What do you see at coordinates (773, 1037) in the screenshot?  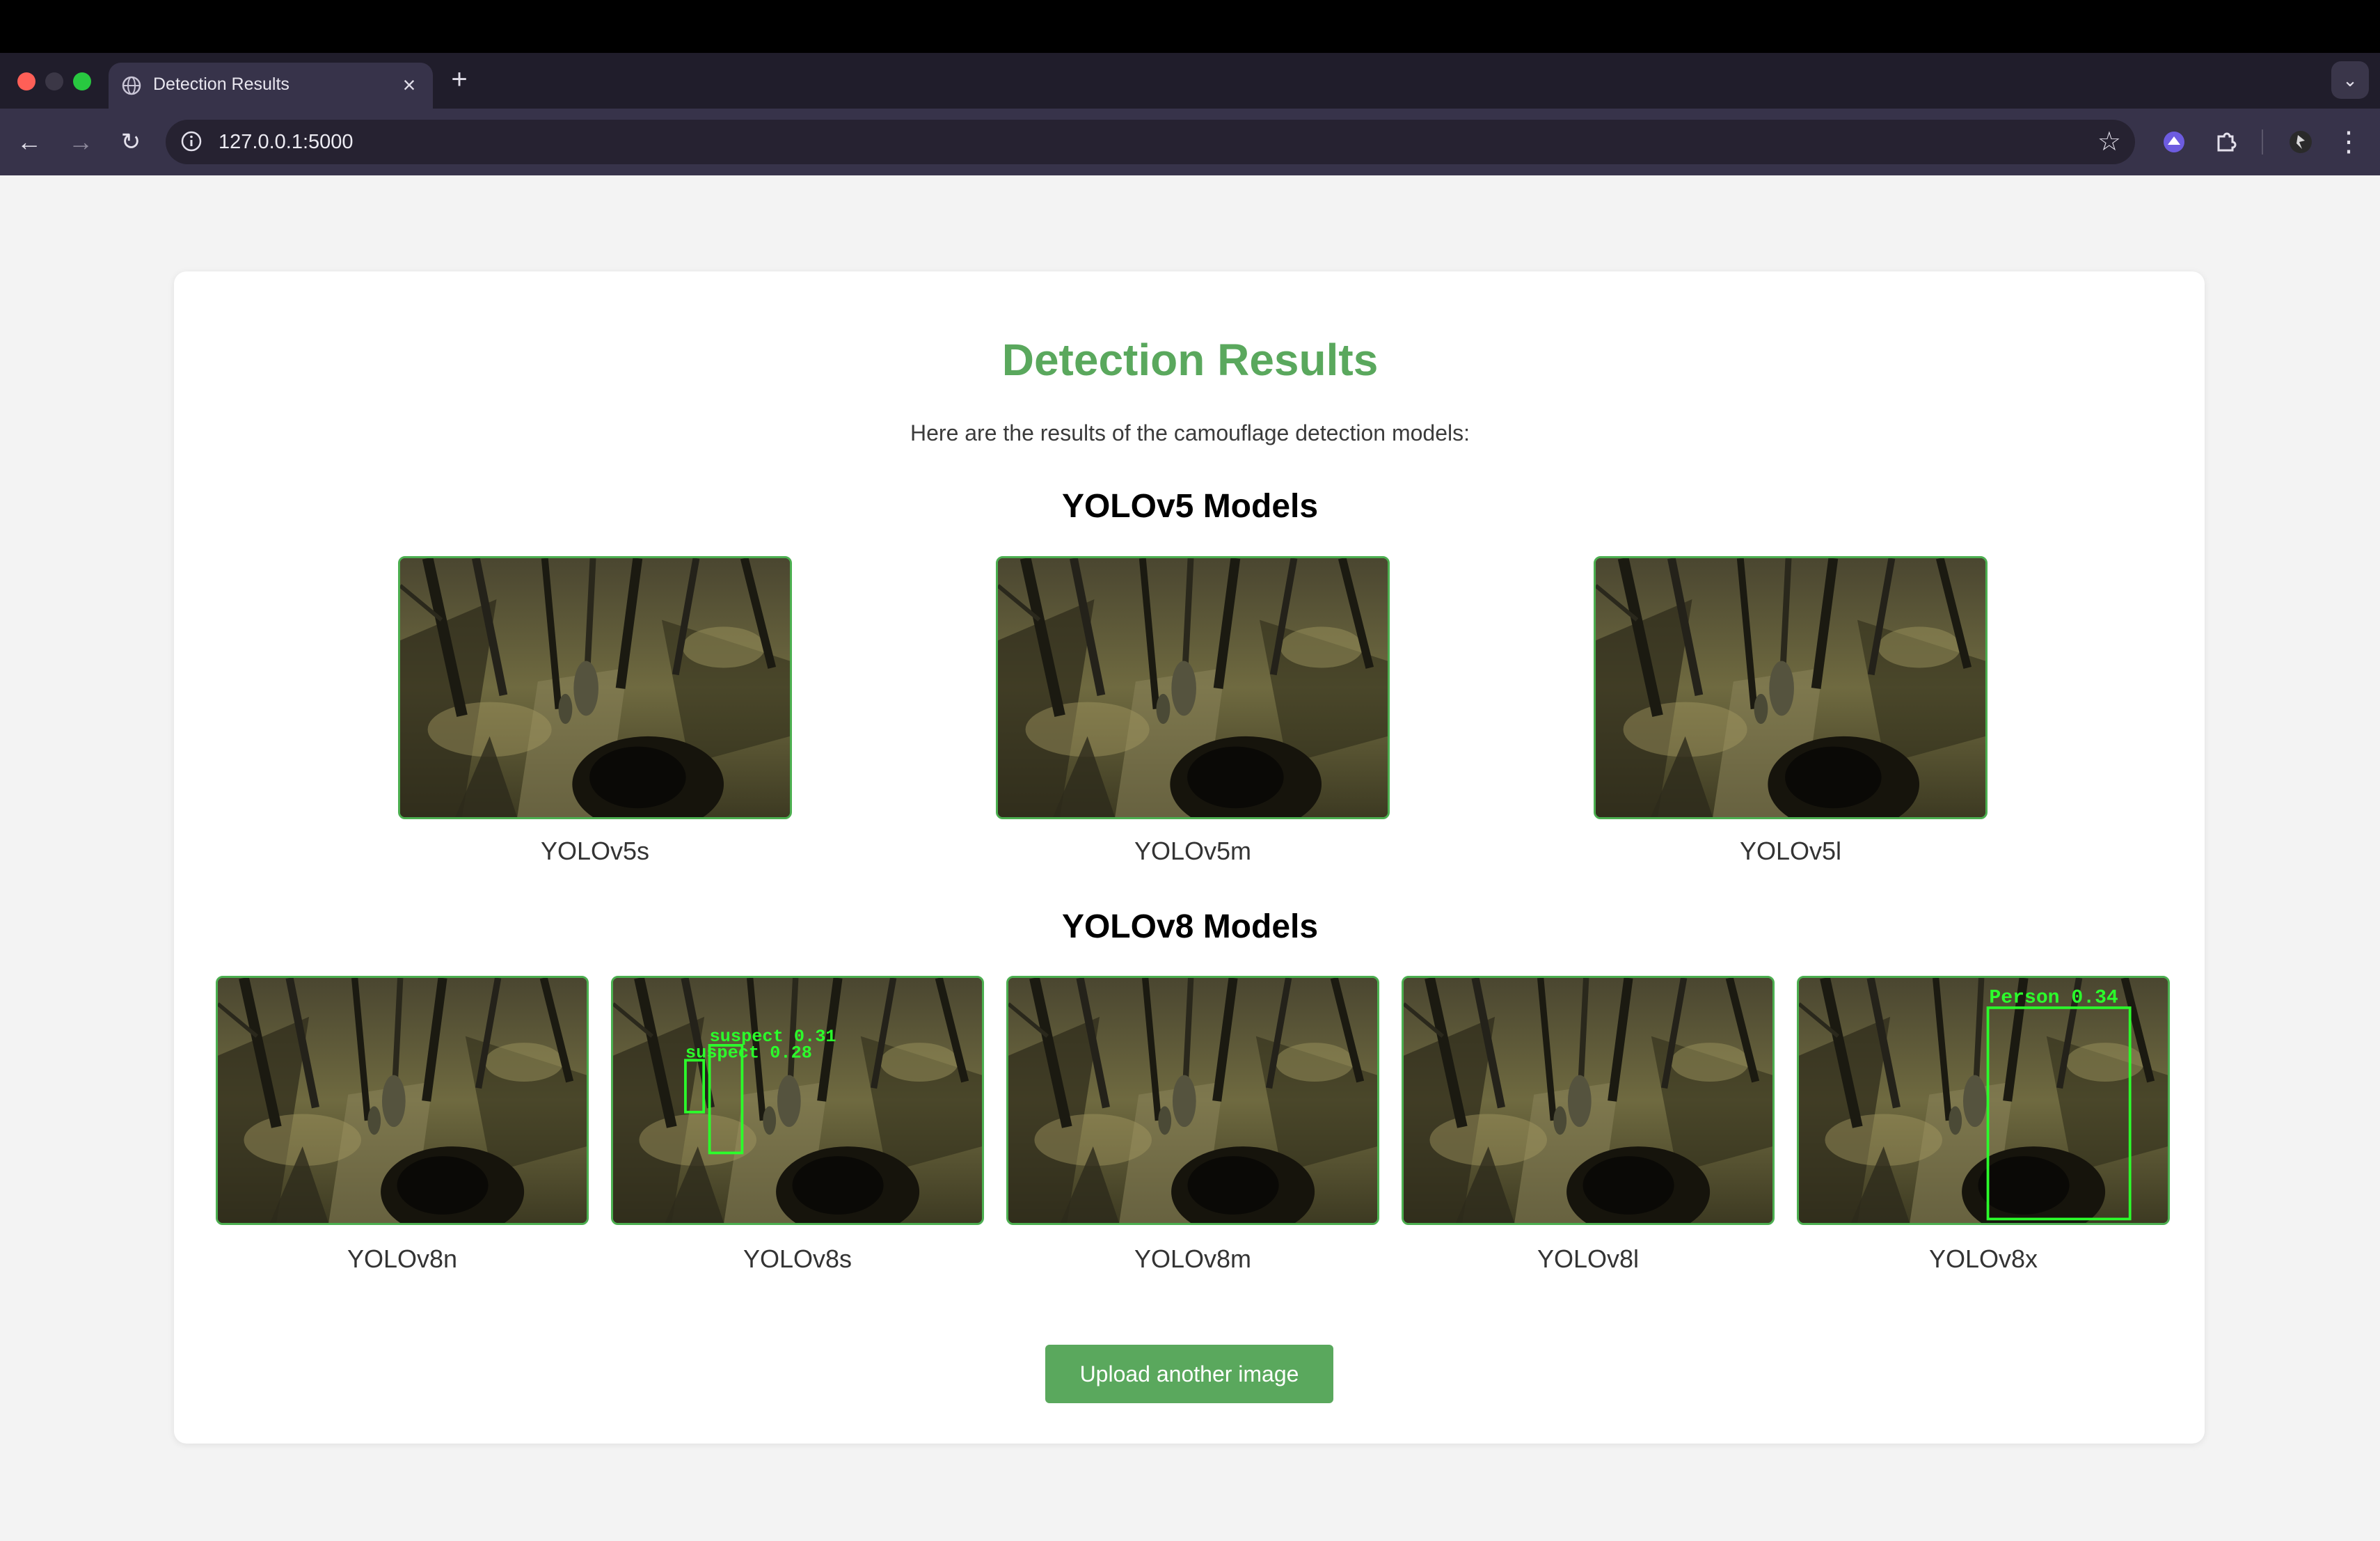 I see `detection-label: suspect 0.31` at bounding box center [773, 1037].